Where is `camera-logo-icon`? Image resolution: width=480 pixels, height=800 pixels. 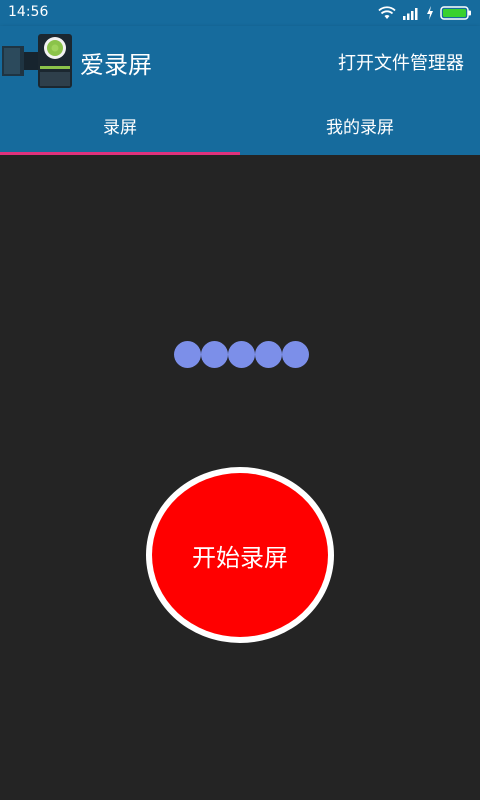 camera-logo-icon is located at coordinates (37, 61).